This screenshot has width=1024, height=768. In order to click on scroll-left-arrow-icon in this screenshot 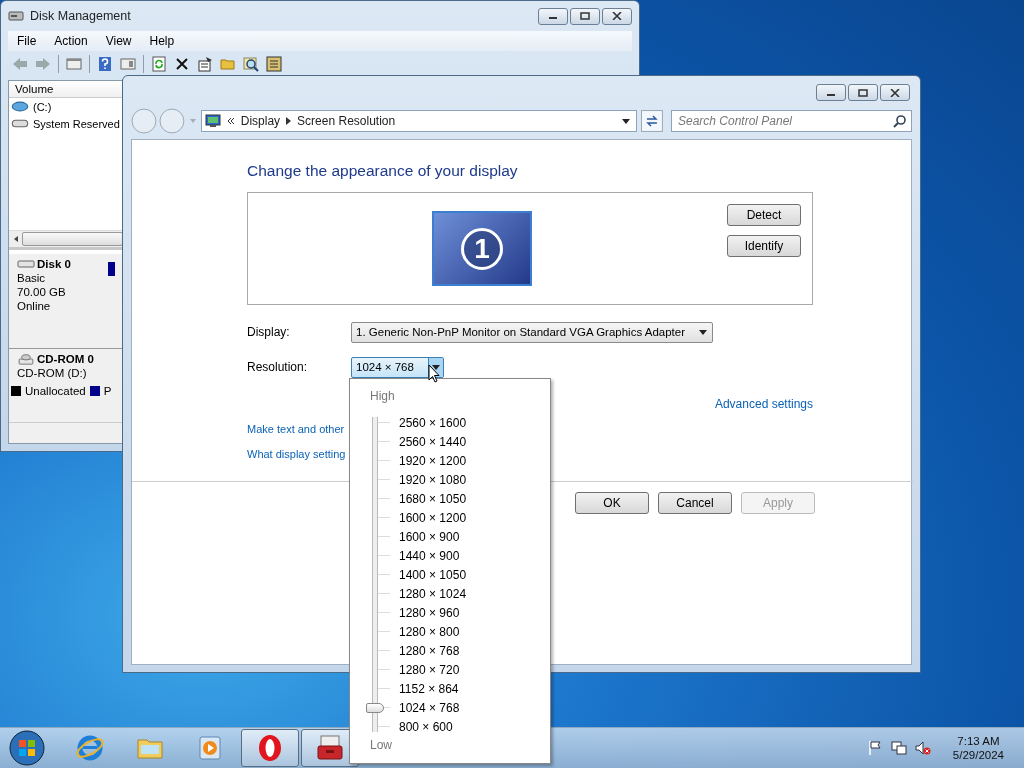, I will do `click(16, 239)`.